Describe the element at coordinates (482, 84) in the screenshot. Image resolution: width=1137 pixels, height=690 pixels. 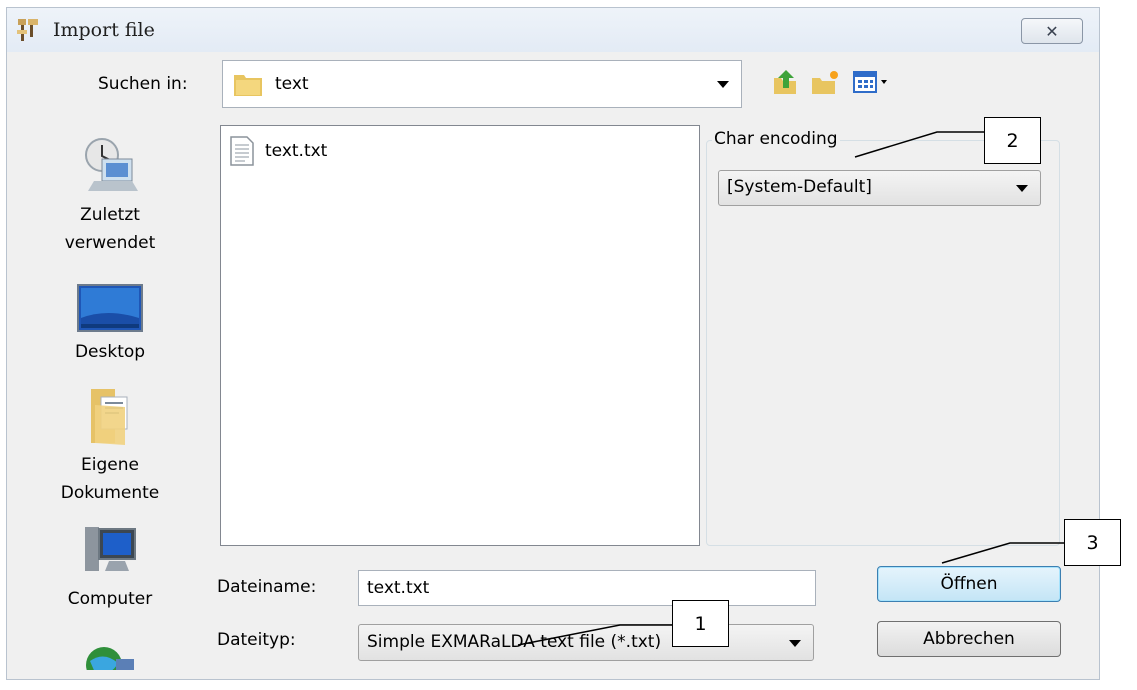
I see `look-in-combo: text` at that location.